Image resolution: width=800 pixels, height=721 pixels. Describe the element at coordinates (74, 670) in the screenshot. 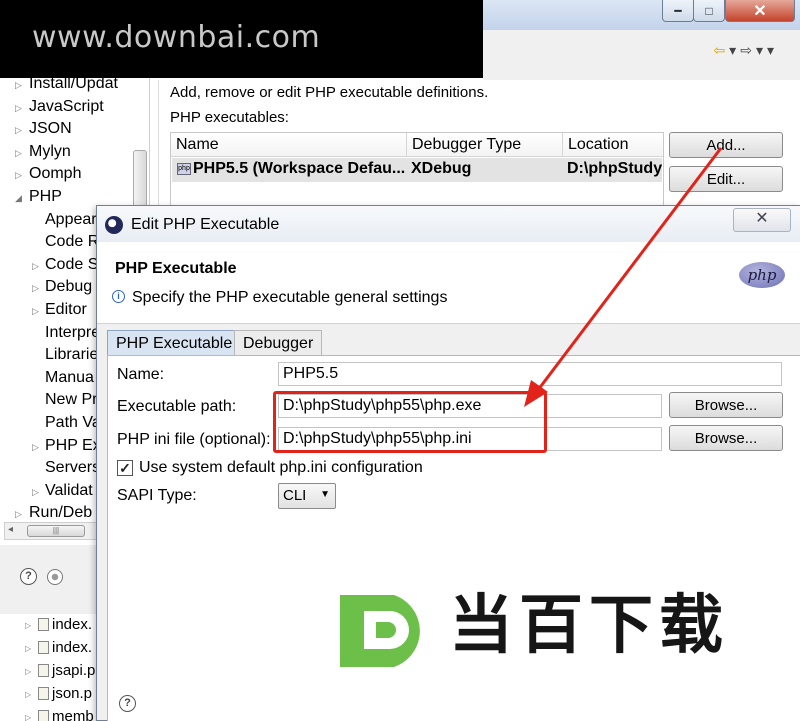

I see `file-name: jsapi.p` at that location.